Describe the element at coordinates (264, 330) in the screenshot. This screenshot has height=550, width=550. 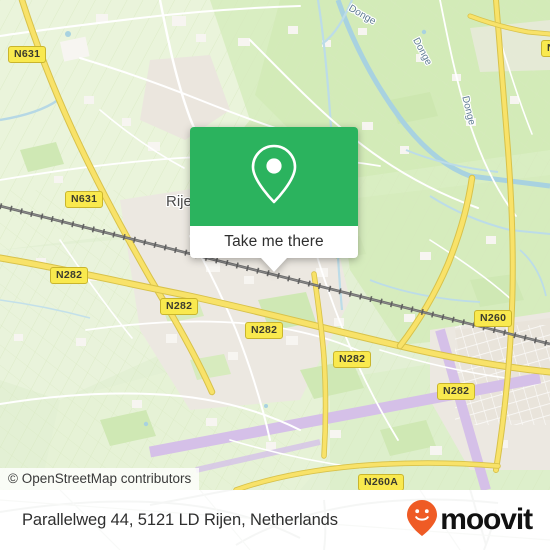
I see `road-shield-n282-c: N282` at that location.